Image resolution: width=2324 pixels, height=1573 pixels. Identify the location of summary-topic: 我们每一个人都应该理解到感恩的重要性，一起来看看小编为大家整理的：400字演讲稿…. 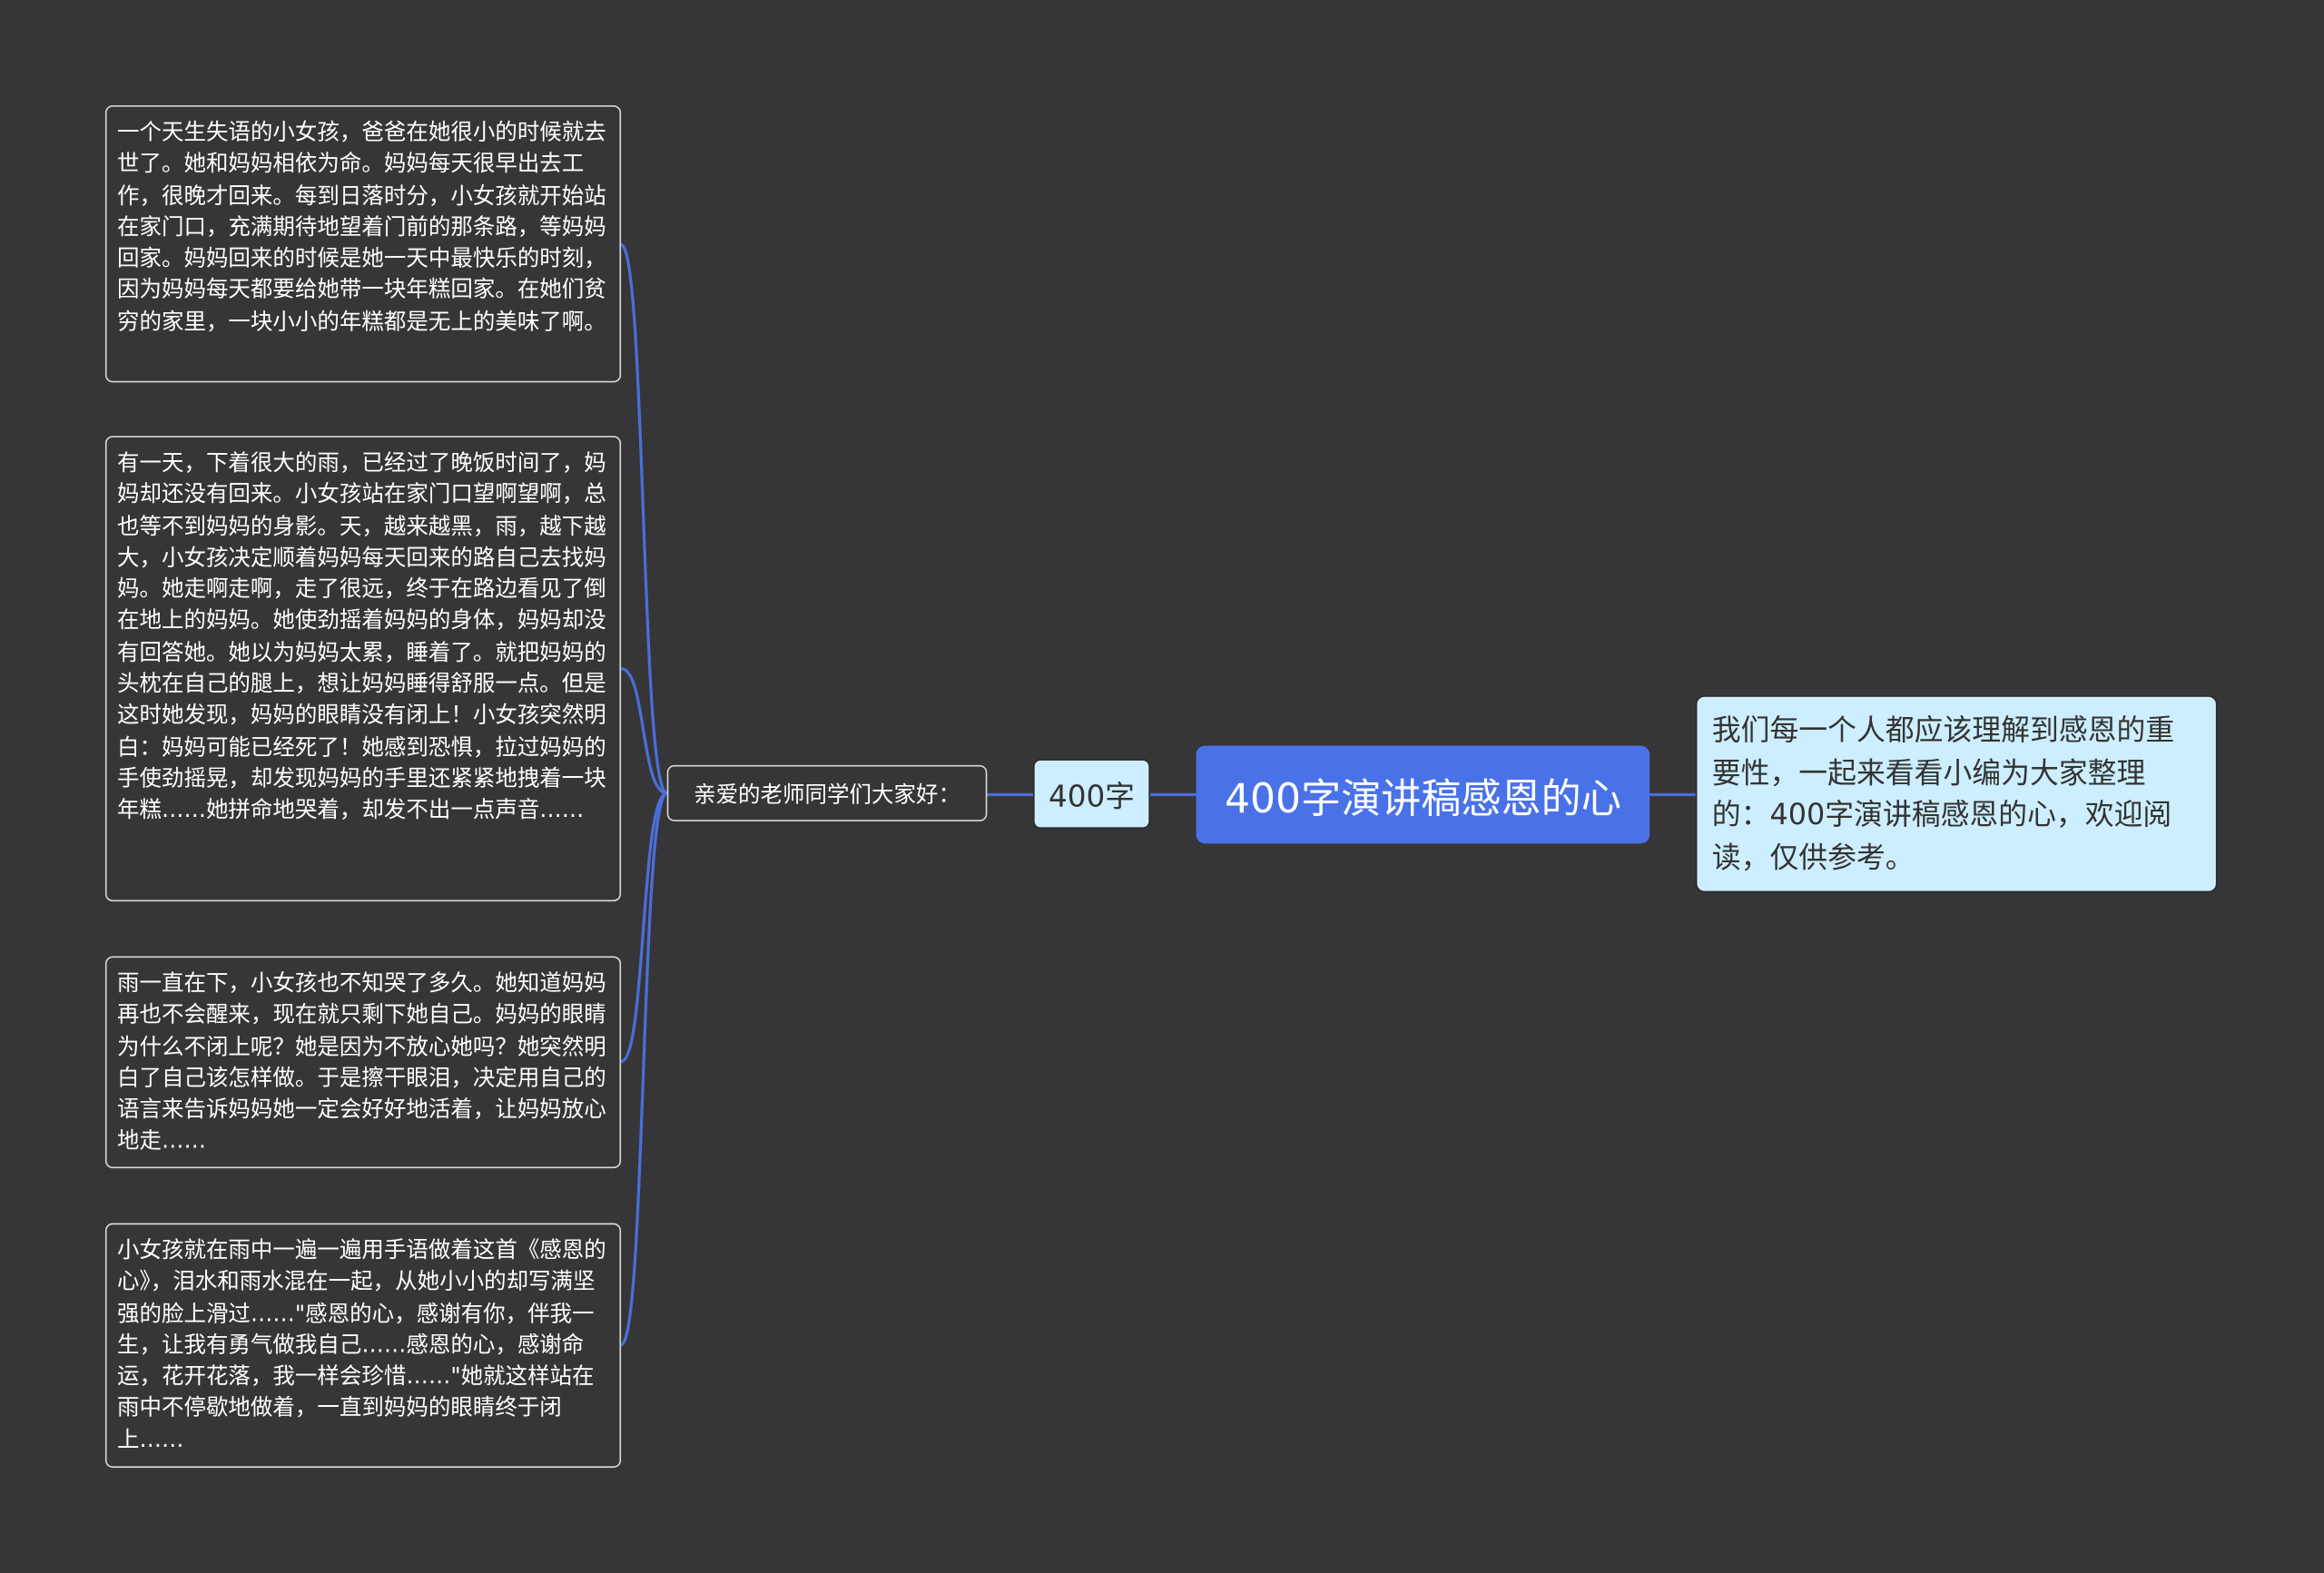
(1956, 794).